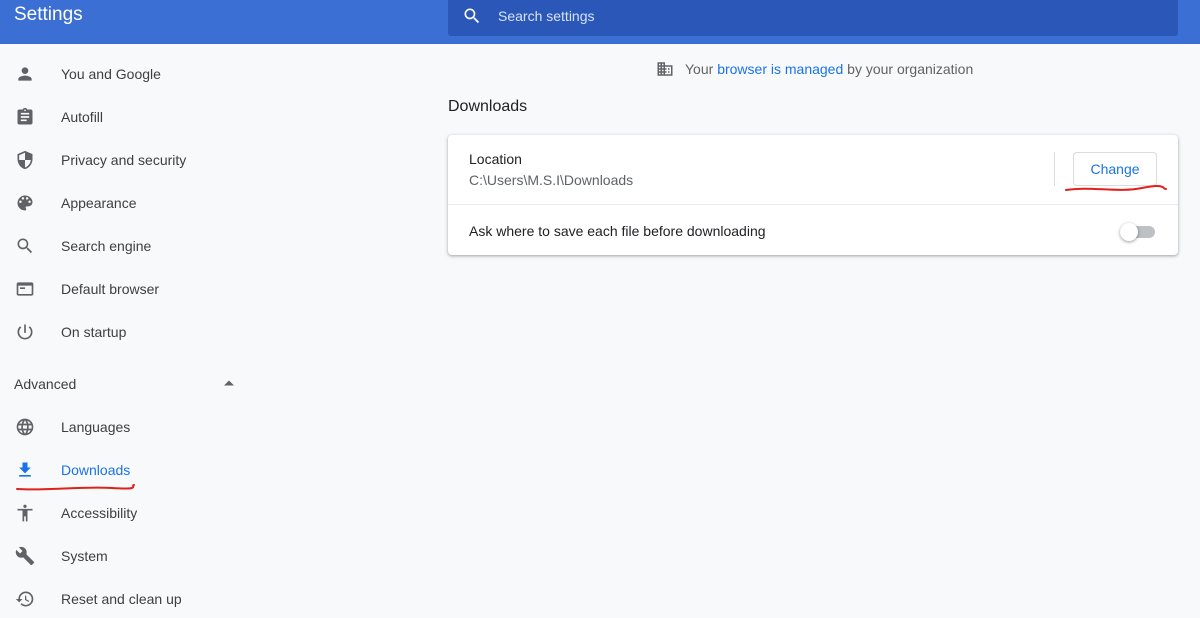 The width and height of the screenshot is (1200, 618). I want to click on power-icon, so click(25, 332).